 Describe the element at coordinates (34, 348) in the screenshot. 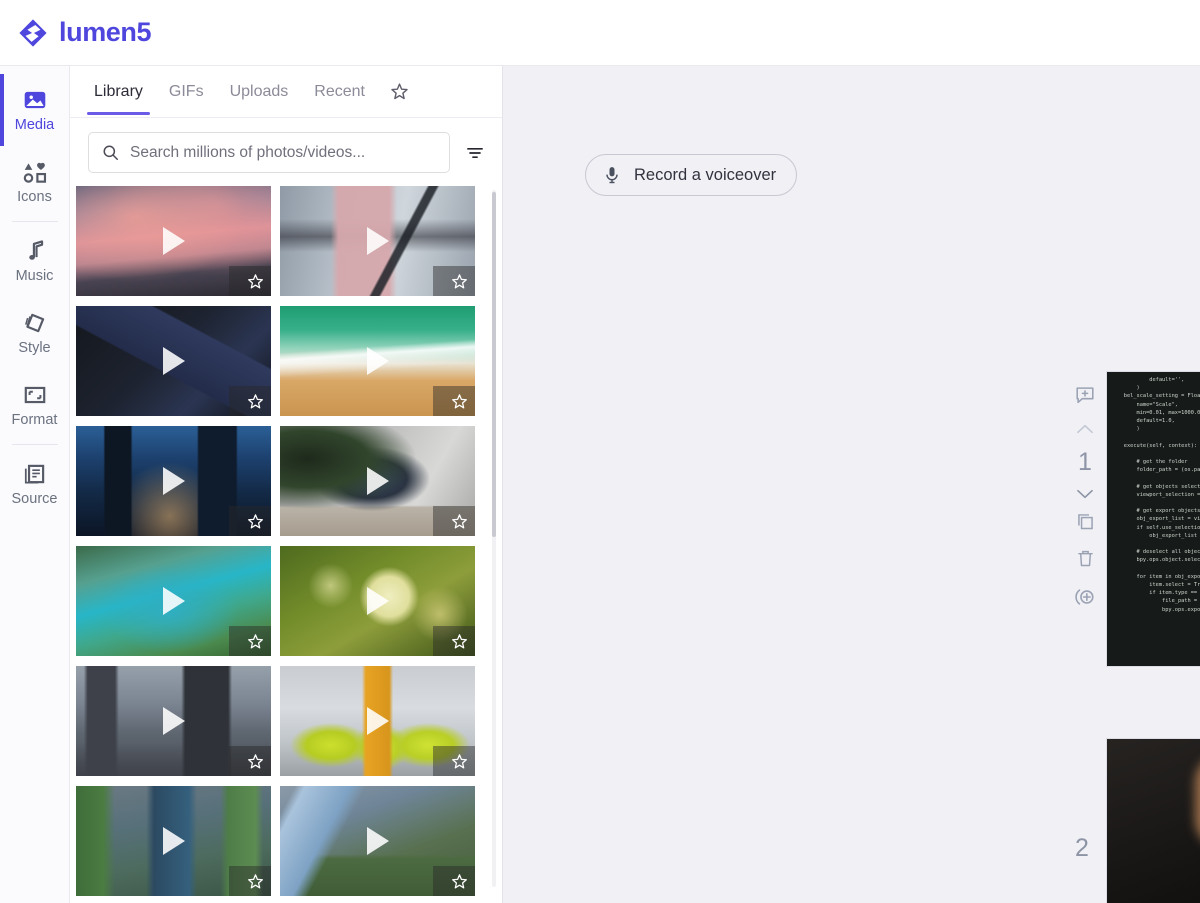

I see `sidebar-item-label: Style` at that location.